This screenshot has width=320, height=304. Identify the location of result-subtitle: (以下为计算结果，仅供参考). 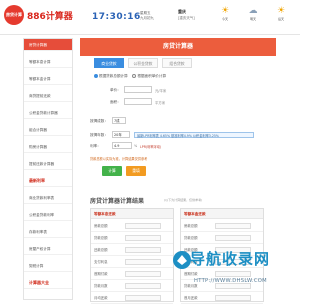
(183, 200).